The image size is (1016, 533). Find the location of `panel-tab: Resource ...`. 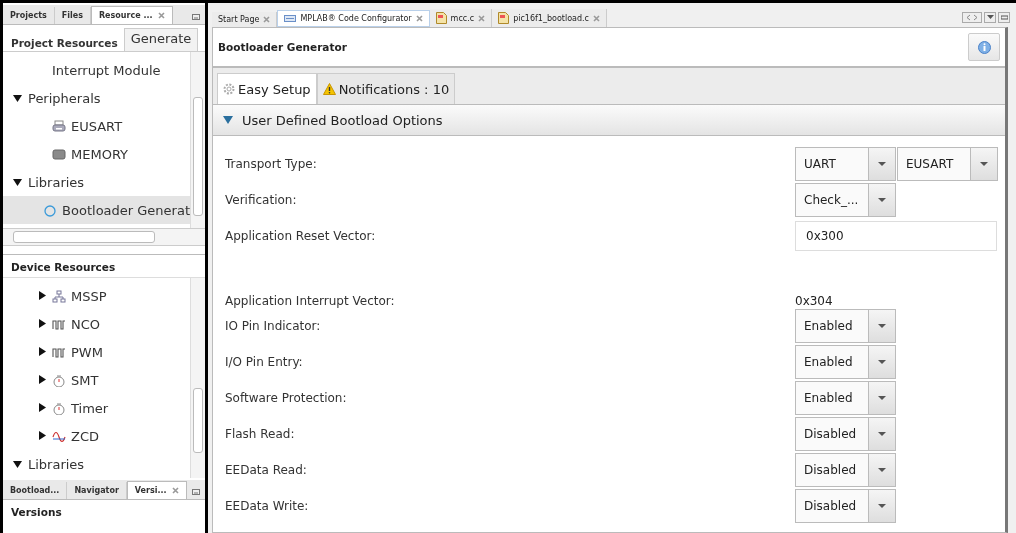

panel-tab: Resource ... is located at coordinates (131, 15).